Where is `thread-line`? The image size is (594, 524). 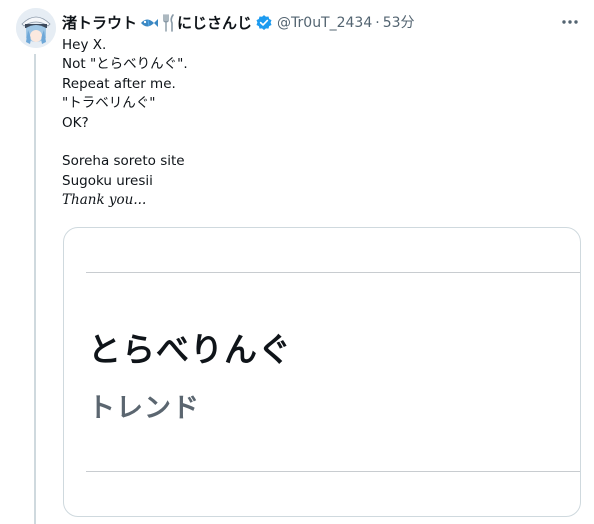
thread-line is located at coordinates (35, 289).